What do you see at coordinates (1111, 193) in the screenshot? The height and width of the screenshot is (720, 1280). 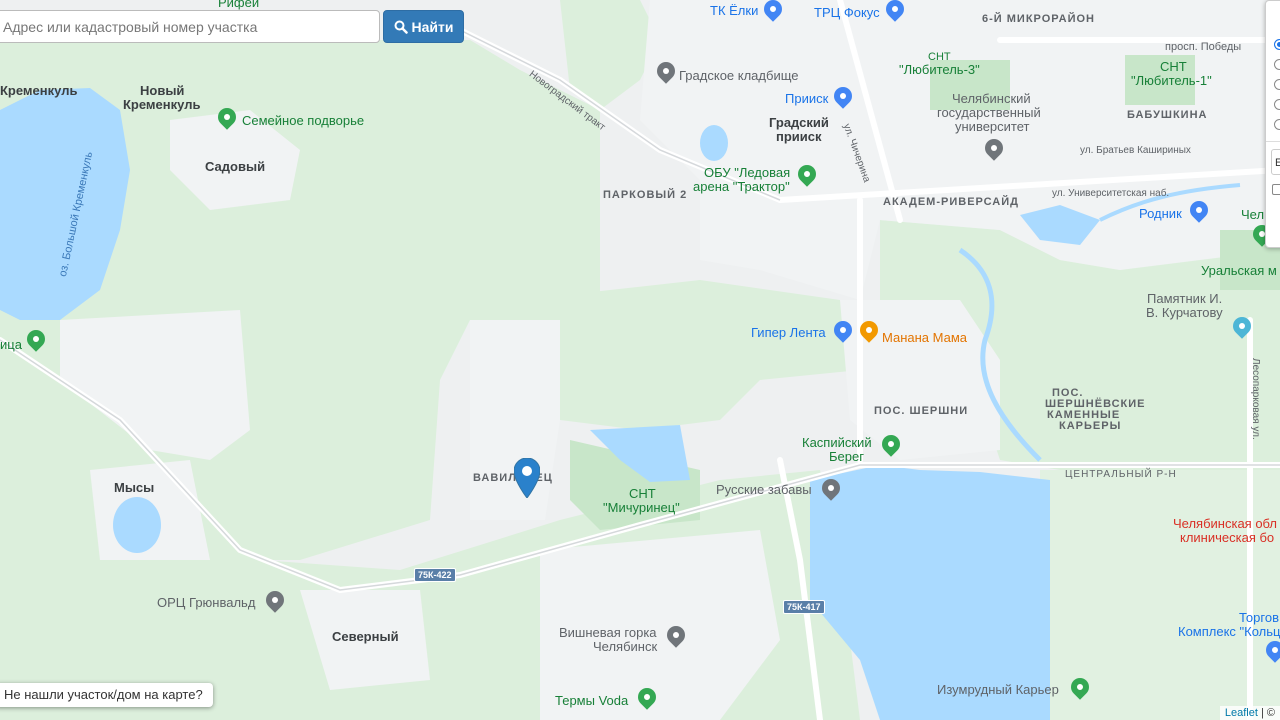 I see `label-ul-univers: ул. Университетская наб.` at bounding box center [1111, 193].